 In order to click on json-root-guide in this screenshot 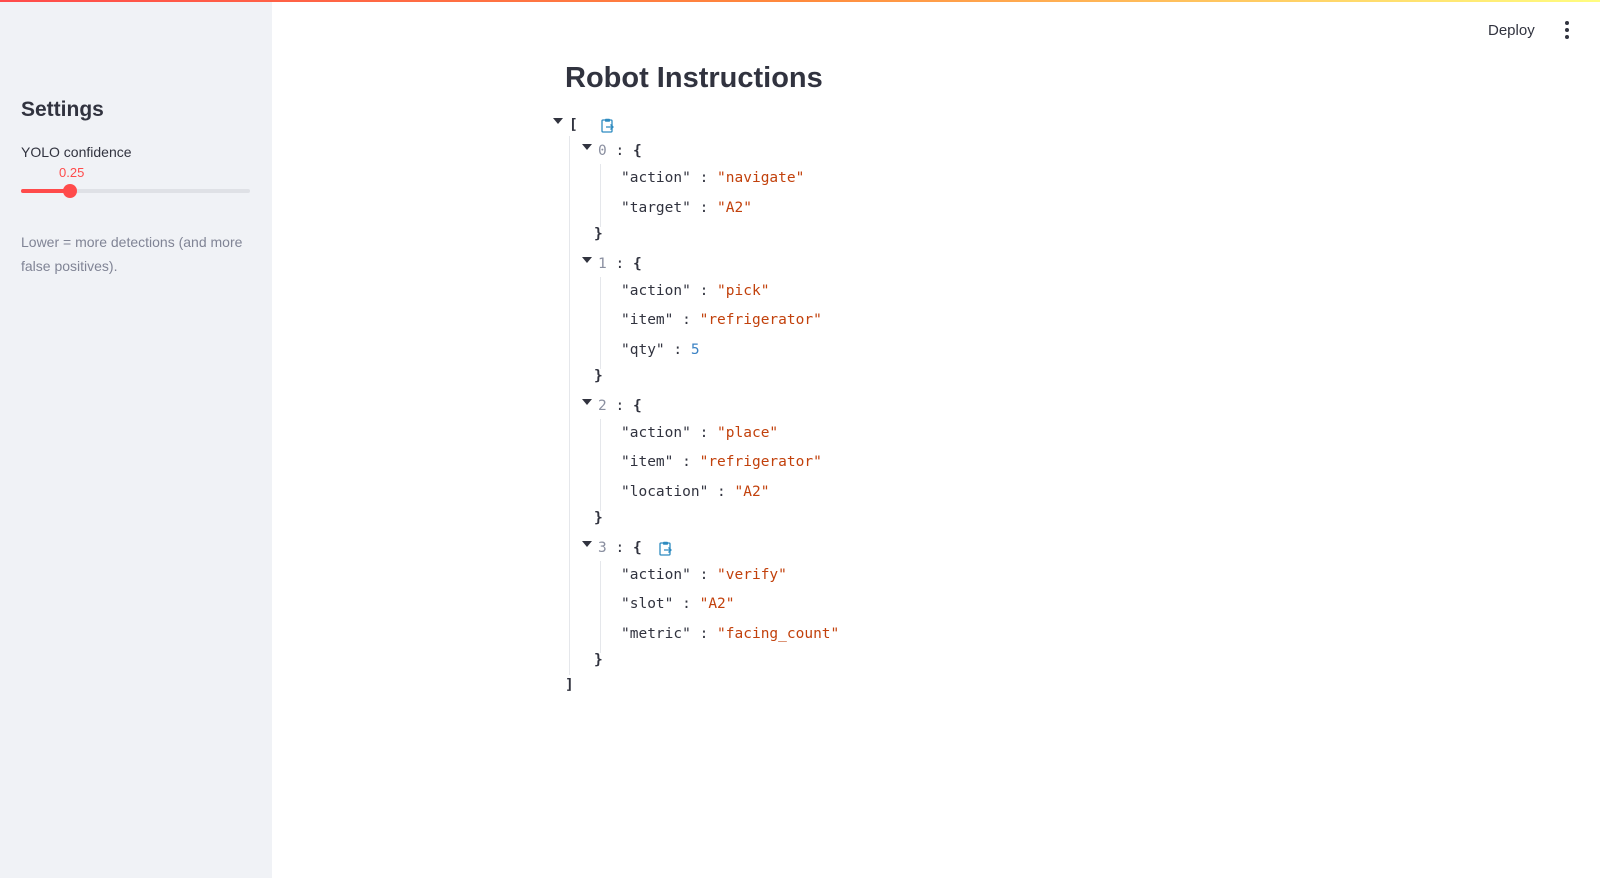, I will do `click(569, 405)`.